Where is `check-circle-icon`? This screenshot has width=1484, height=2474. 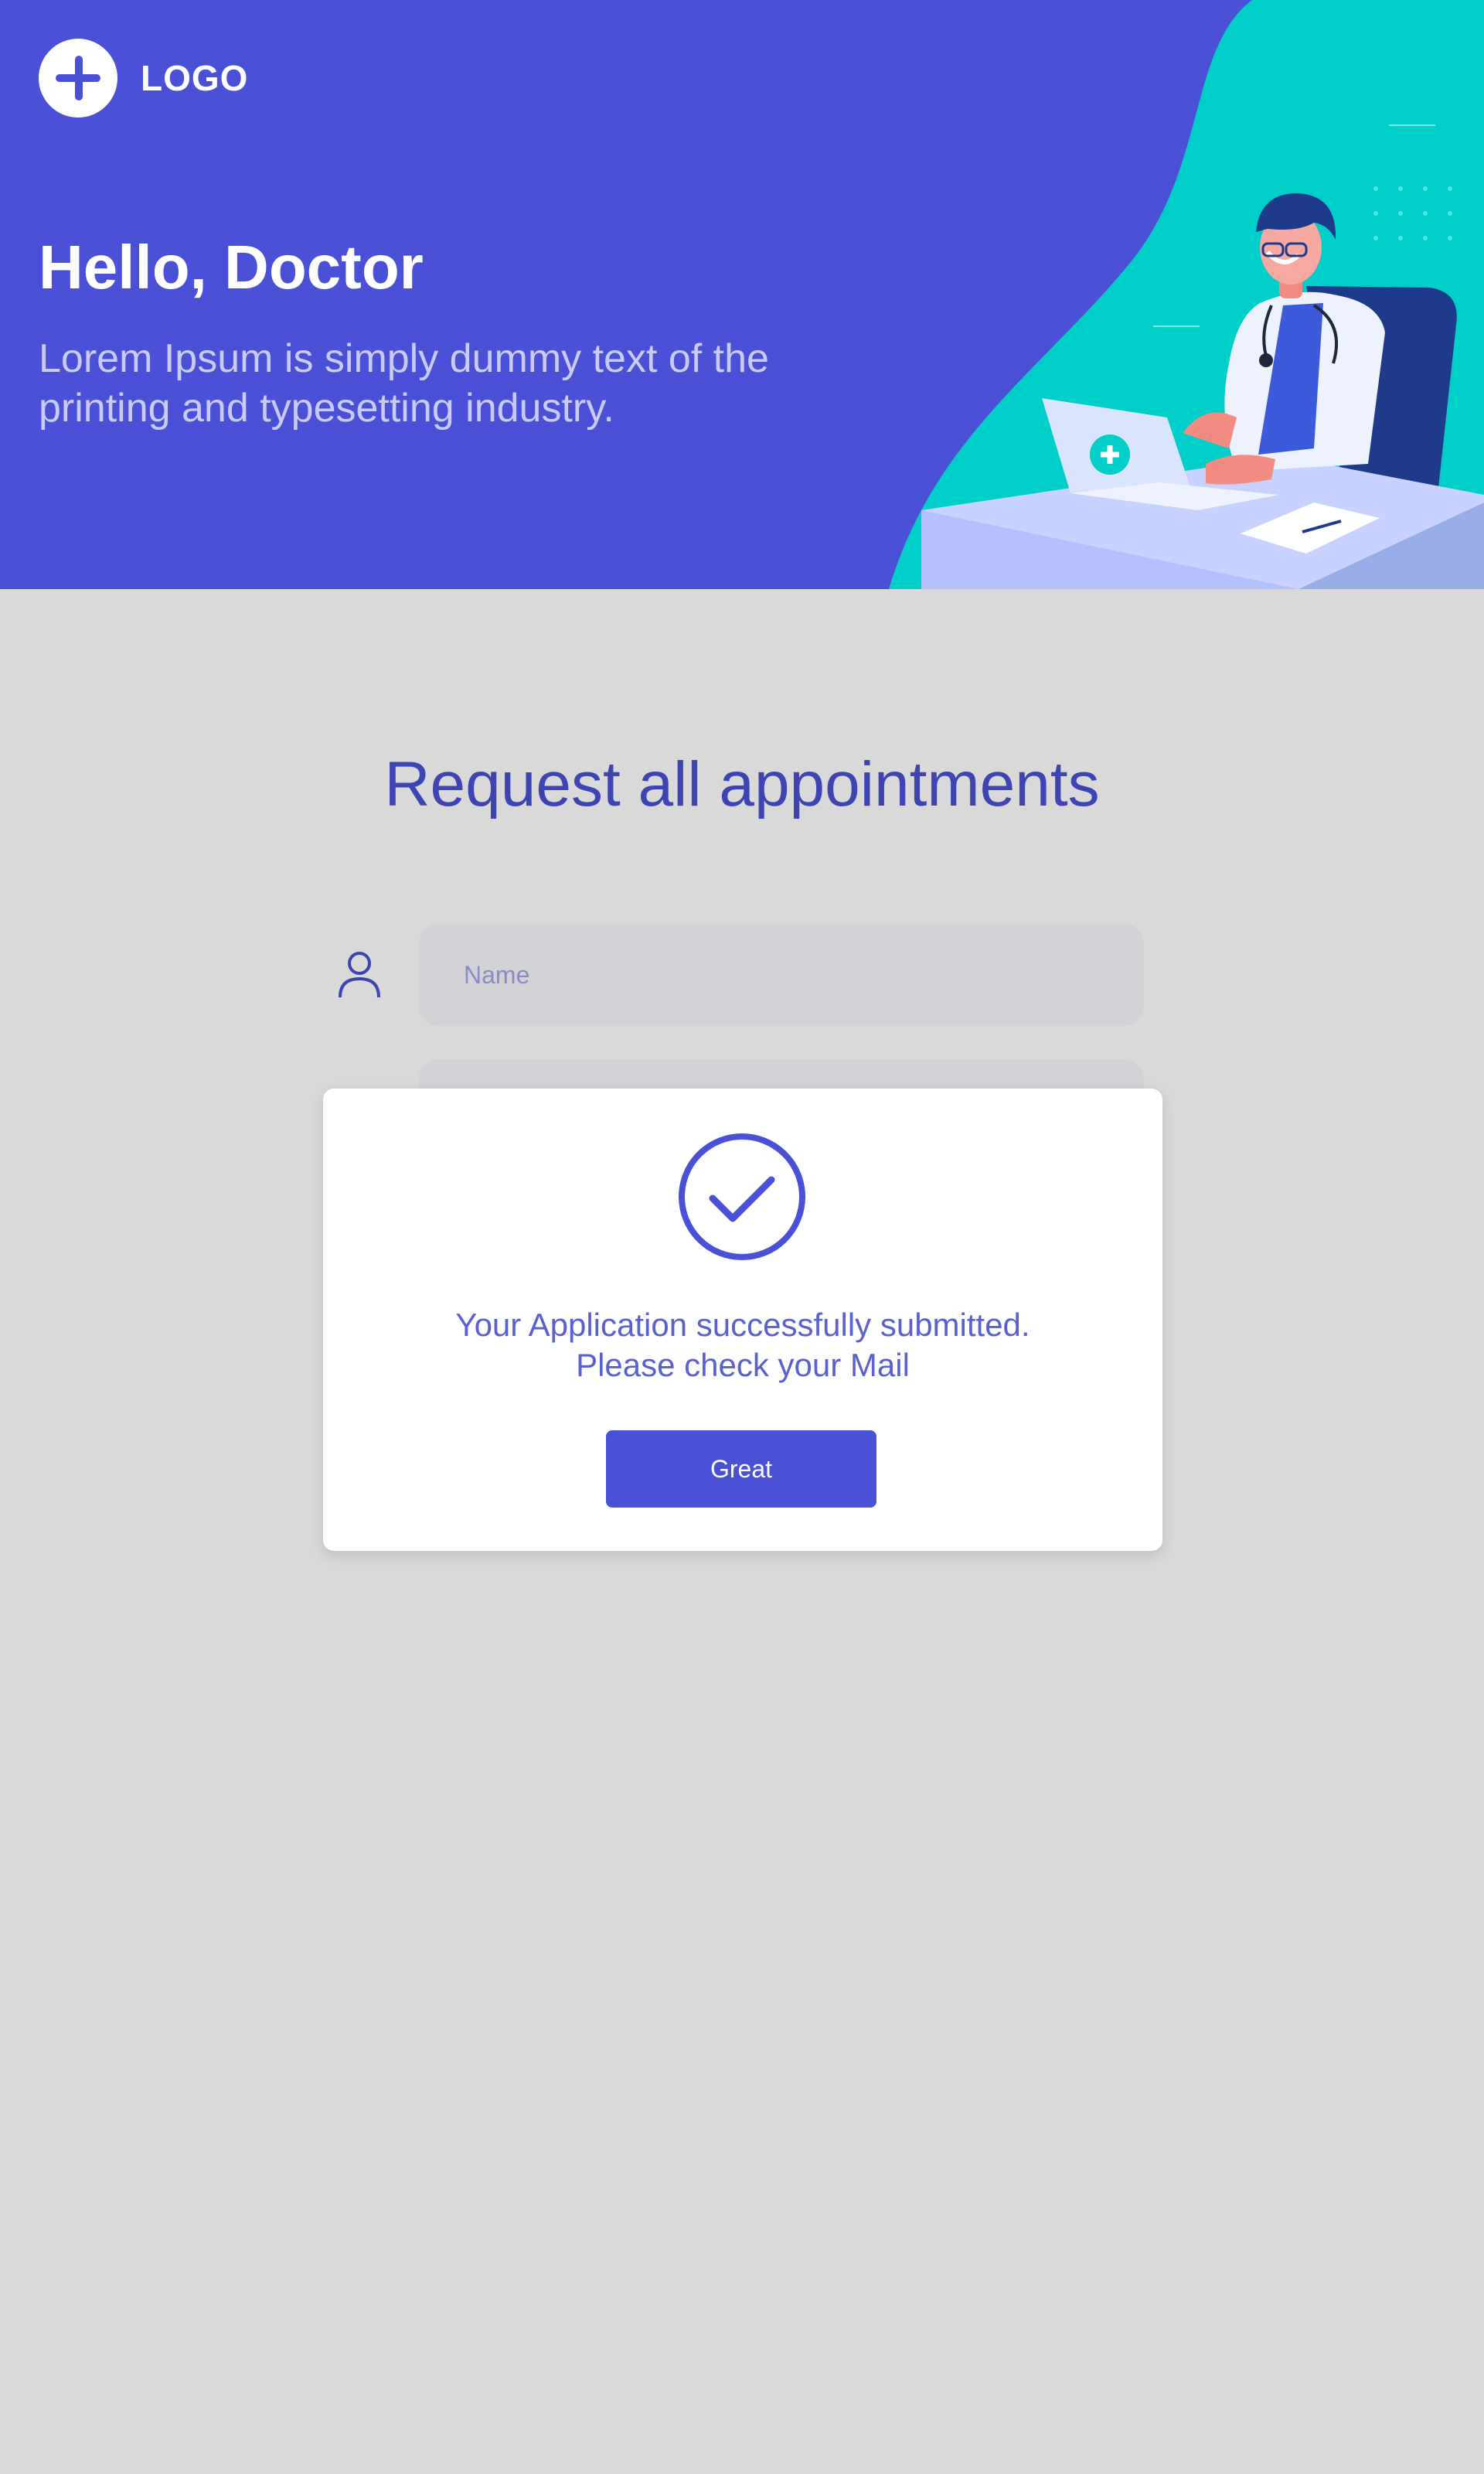
check-circle-icon is located at coordinates (742, 1196).